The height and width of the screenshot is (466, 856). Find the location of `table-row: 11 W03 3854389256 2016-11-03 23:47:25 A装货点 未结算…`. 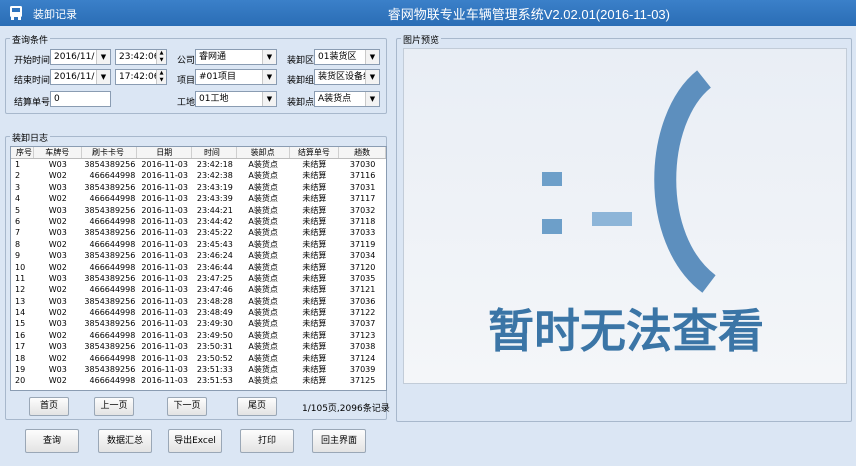

table-row: 11 W03 3854389256 2016-11-03 23:47:25 A装货点 未结算… is located at coordinates (198, 278).